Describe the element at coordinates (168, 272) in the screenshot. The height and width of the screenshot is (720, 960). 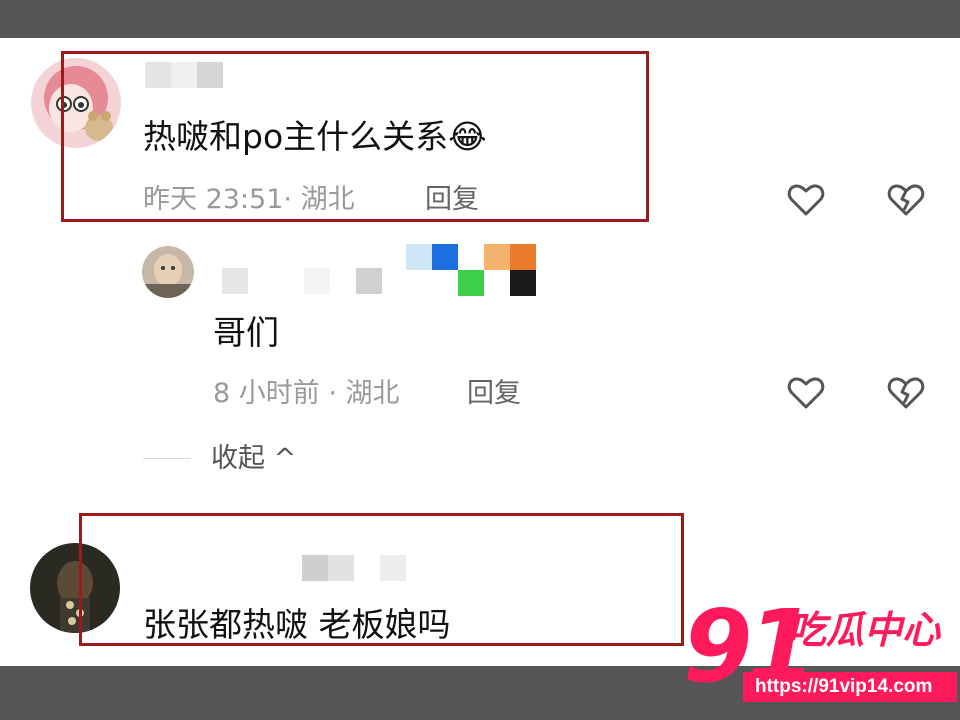
I see `avatar` at that location.